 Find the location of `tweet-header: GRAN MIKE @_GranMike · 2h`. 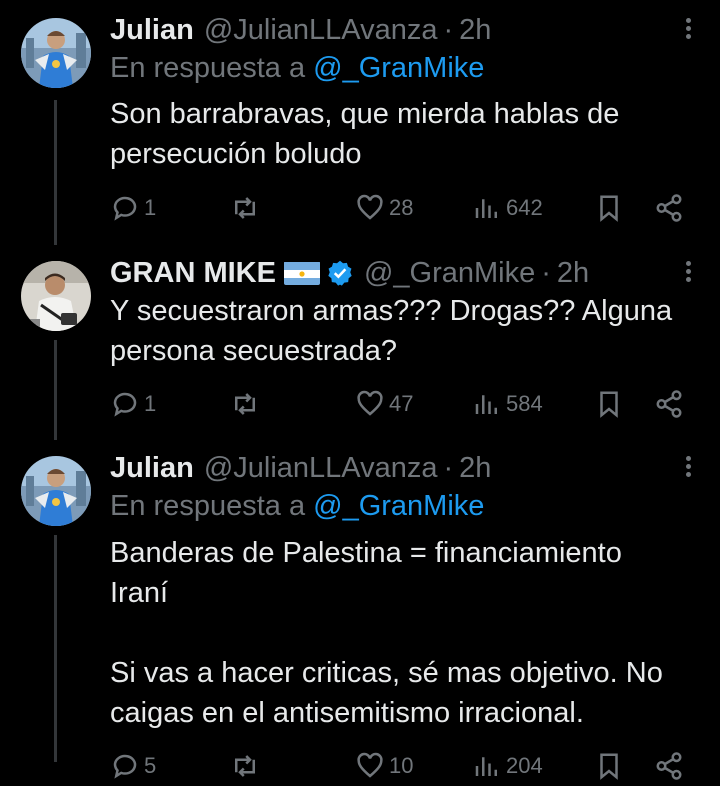

tweet-header: GRAN MIKE @_GranMike · 2h is located at coordinates (385, 273).